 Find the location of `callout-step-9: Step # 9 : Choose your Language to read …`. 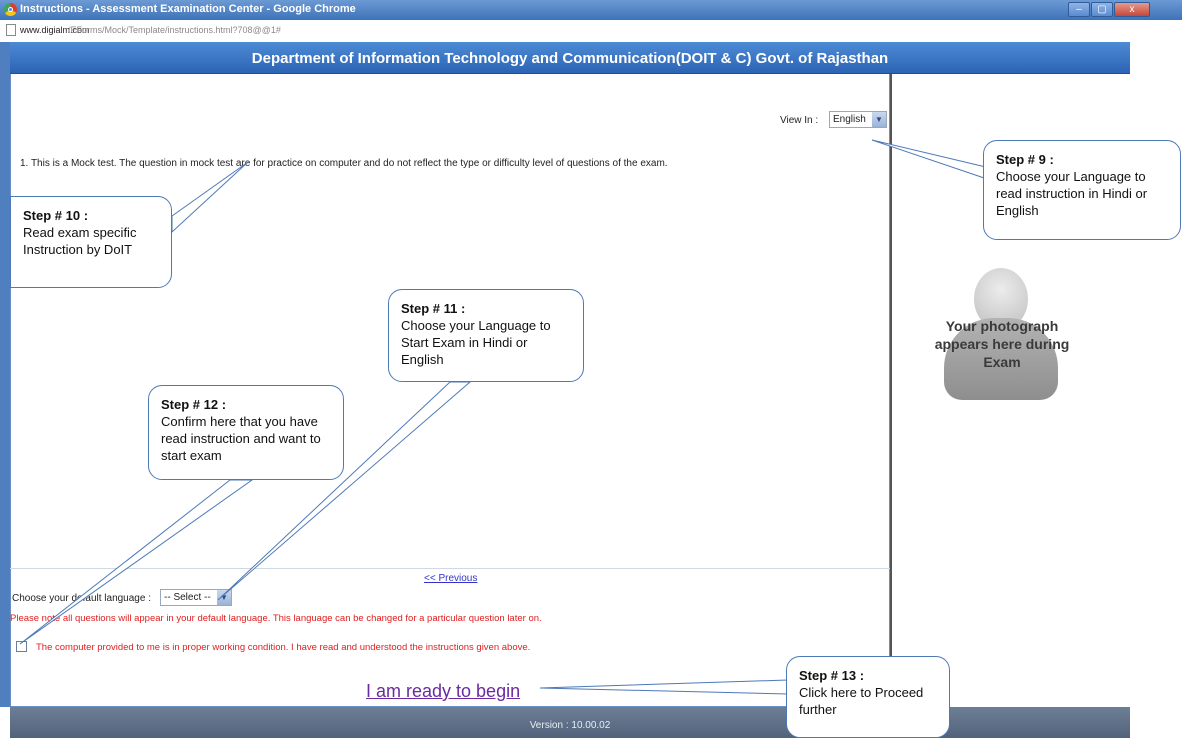

callout-step-9: Step # 9 : Choose your Language to read … is located at coordinates (1082, 190).